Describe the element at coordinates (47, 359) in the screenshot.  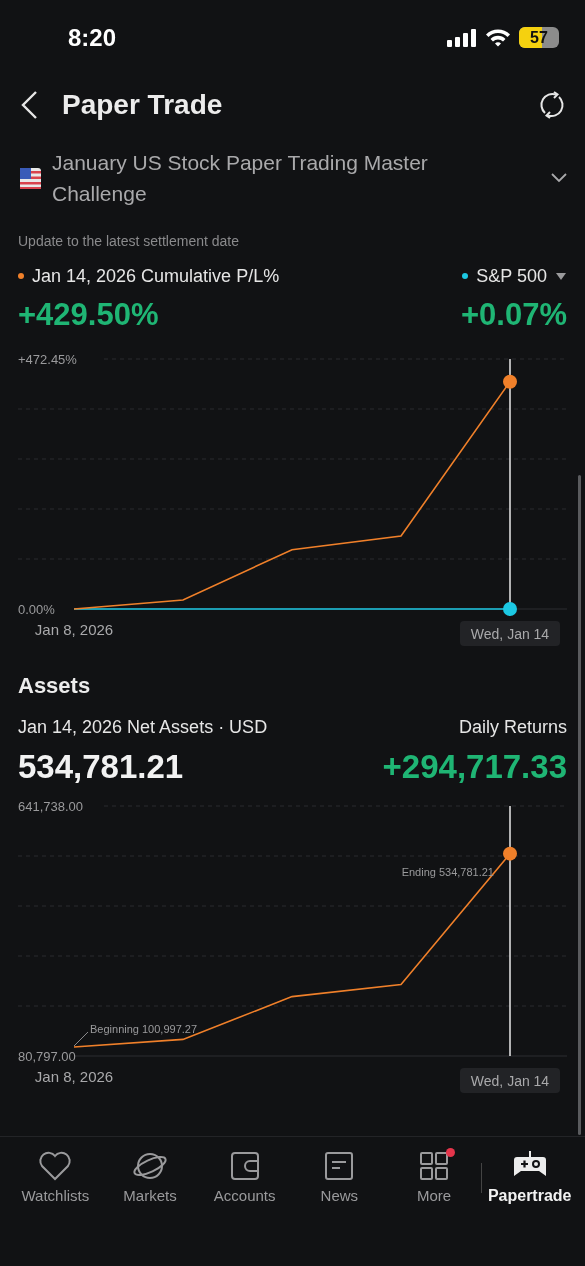
I see `axis-label: +472.45%` at that location.